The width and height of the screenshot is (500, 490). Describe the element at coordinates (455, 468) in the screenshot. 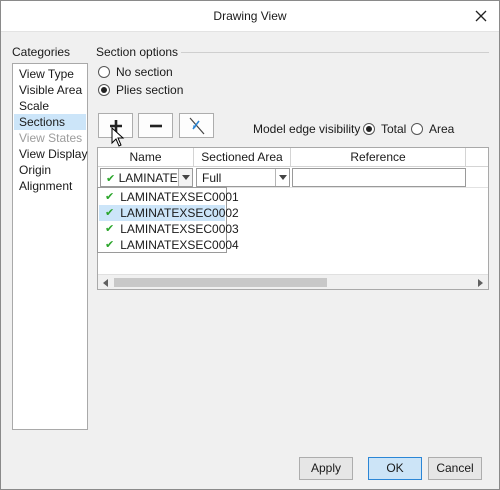

I see `cancel-button: Cancel` at that location.